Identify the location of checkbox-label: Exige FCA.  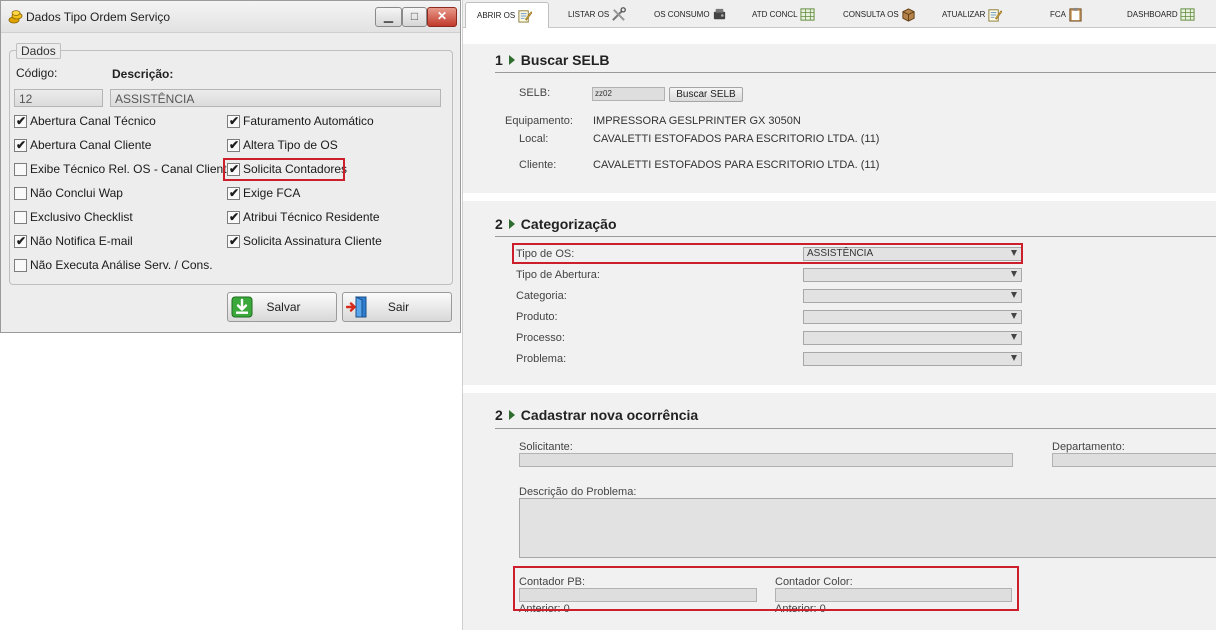
(272, 193).